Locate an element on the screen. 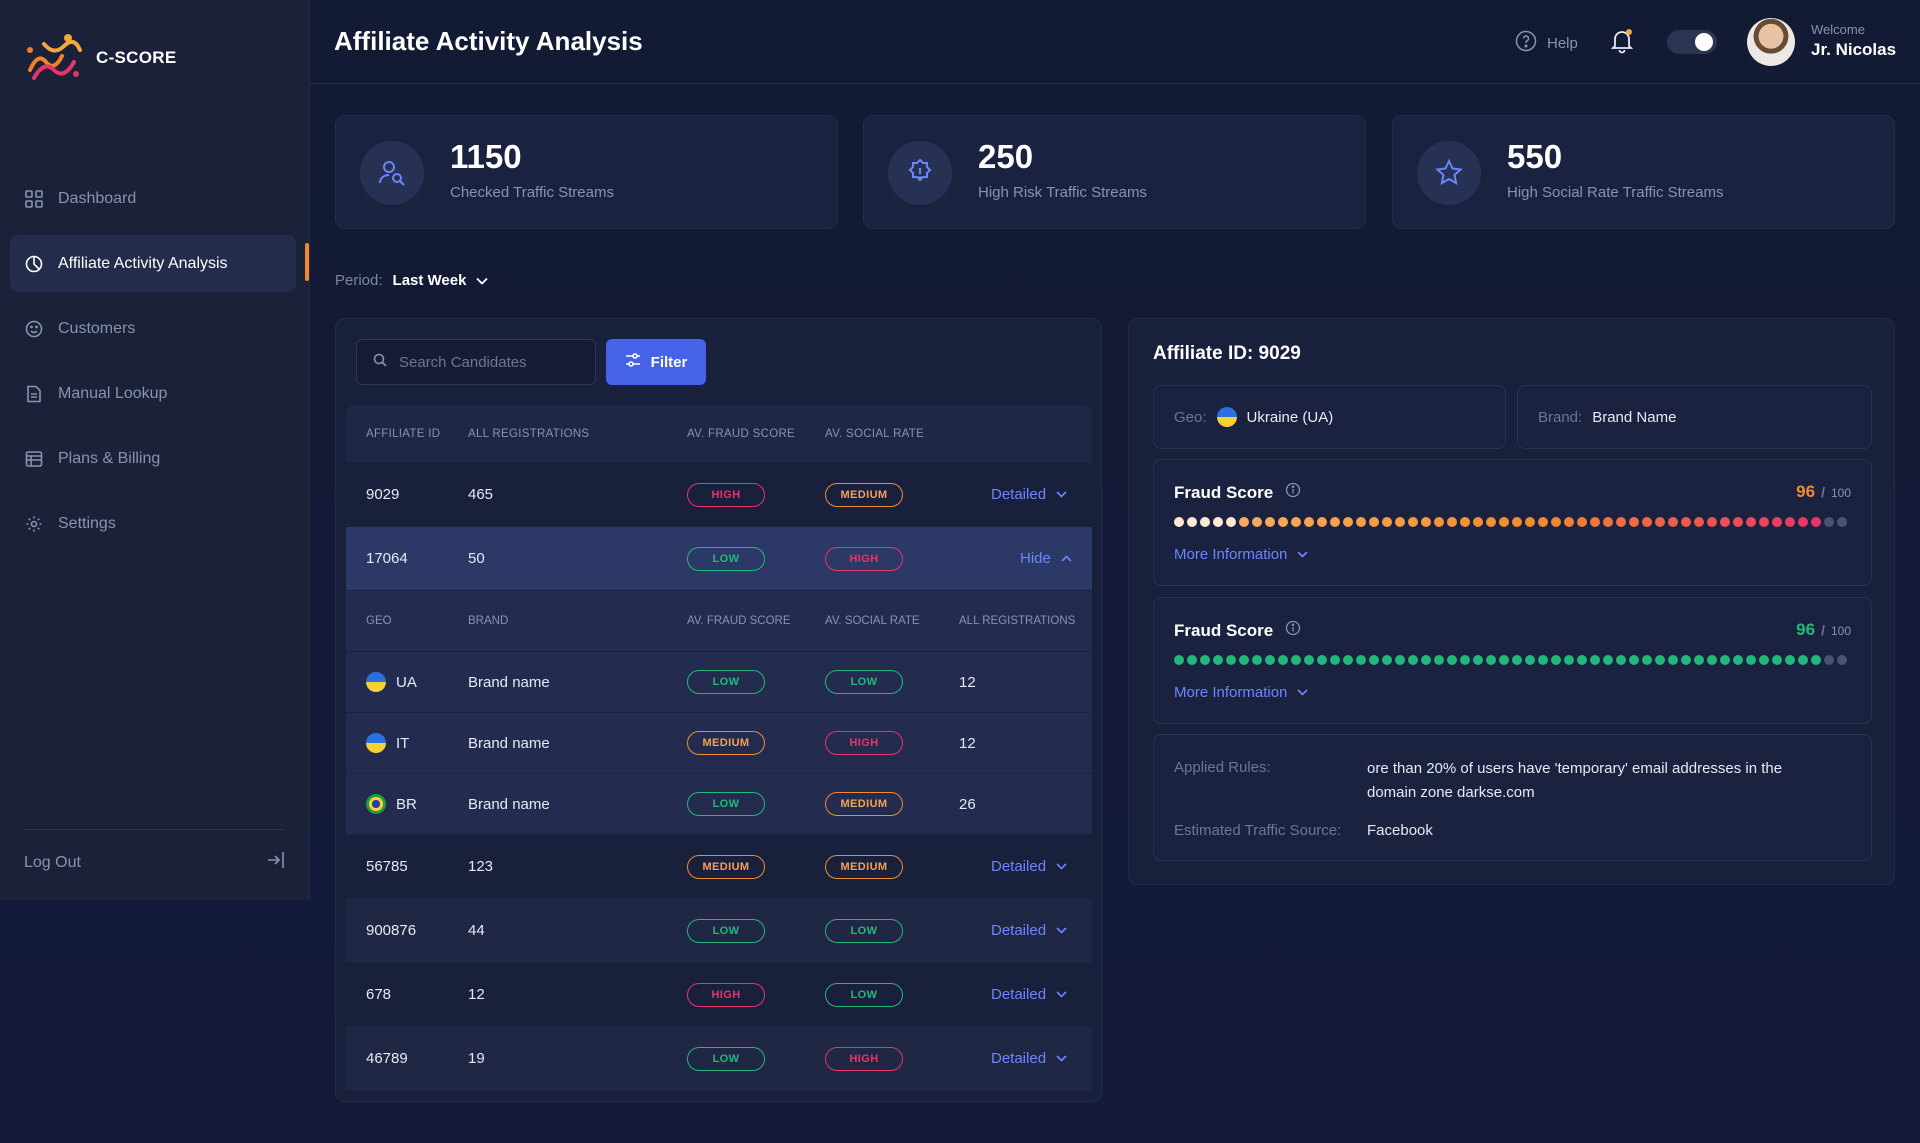  ua-flag-icon is located at coordinates (376, 682).